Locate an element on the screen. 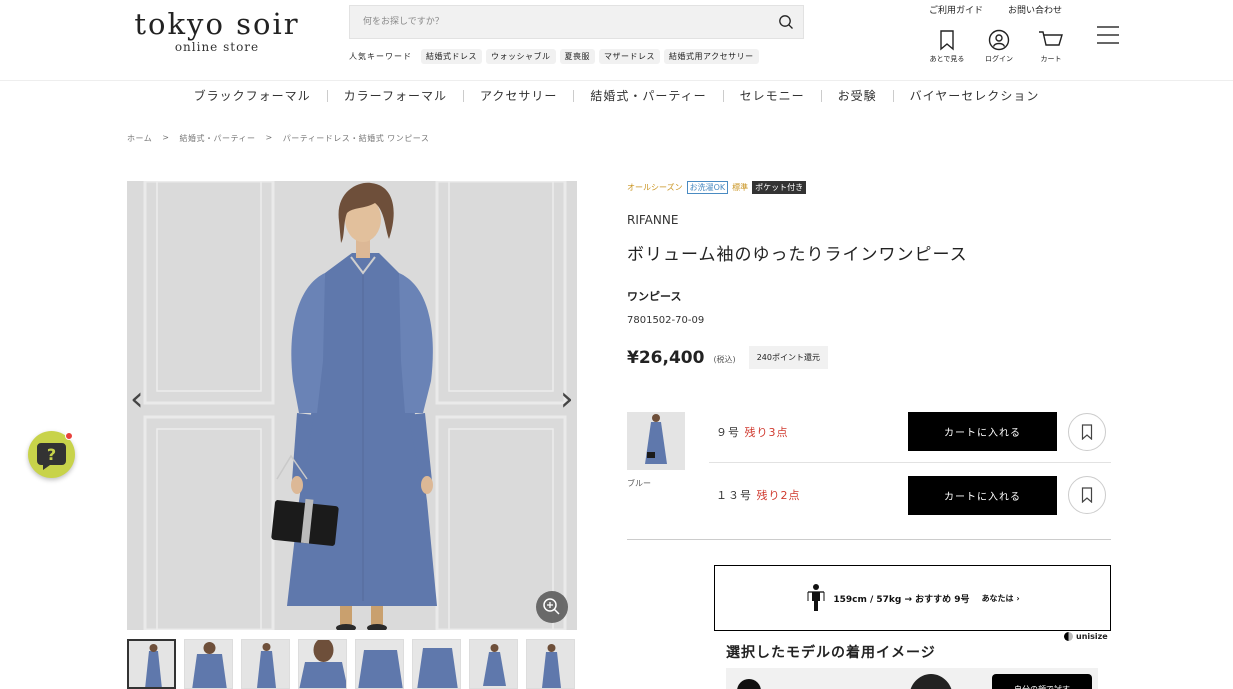 This screenshot has height=689, width=1233. price-row: ¥26,400 (税込) 240ポイント還元 is located at coordinates (727, 357).